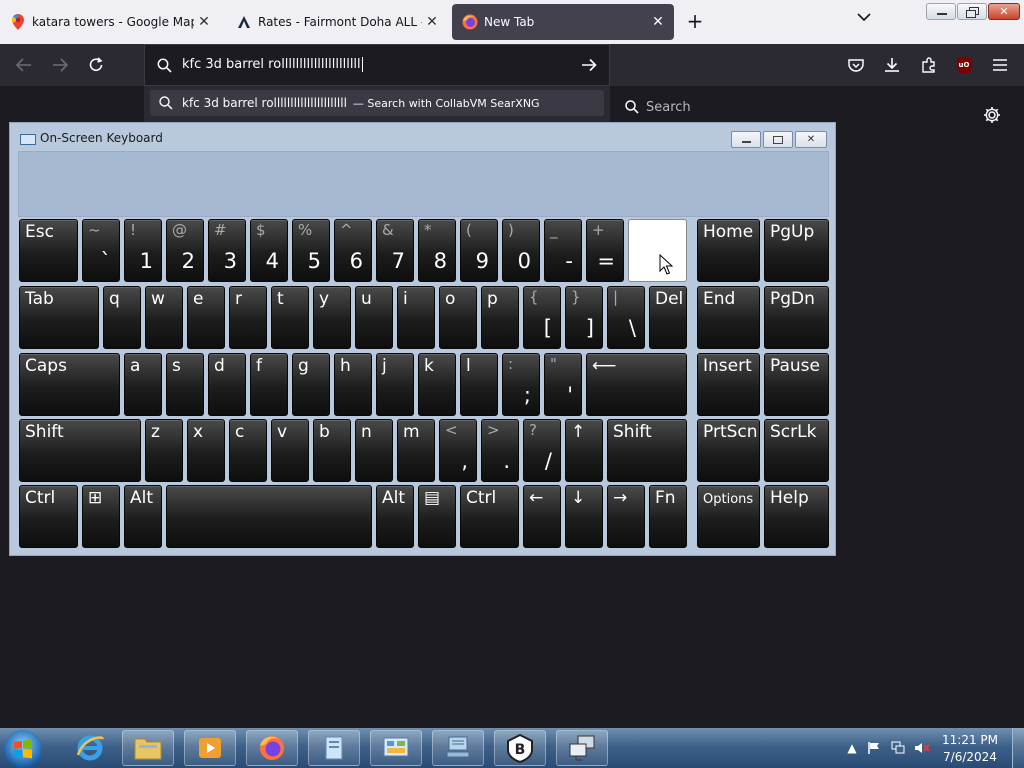 The width and height of the screenshot is (1024, 768). Describe the element at coordinates (778, 139) in the screenshot. I see `osk-restore-button` at that location.